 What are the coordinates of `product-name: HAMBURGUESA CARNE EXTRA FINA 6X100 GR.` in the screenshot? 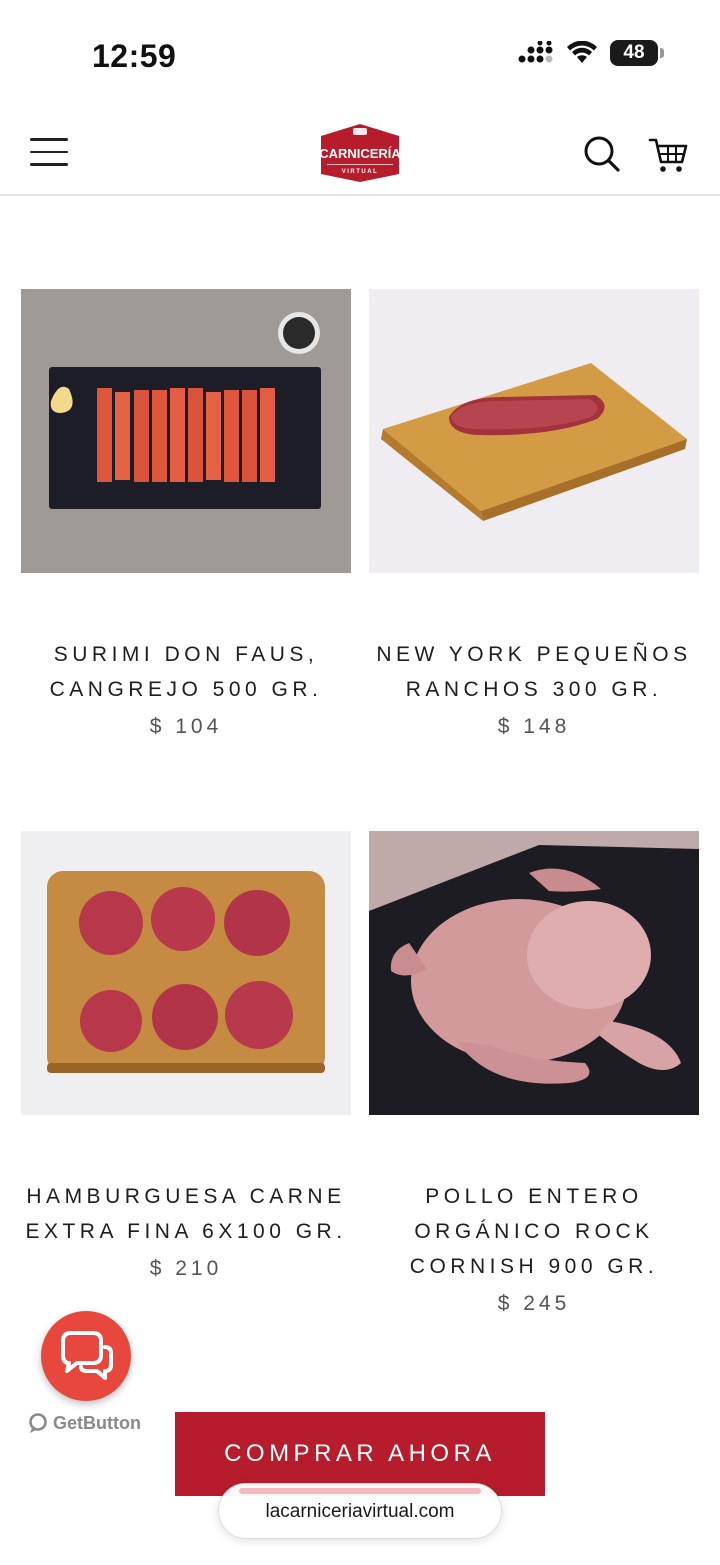 It's located at (186, 1214).